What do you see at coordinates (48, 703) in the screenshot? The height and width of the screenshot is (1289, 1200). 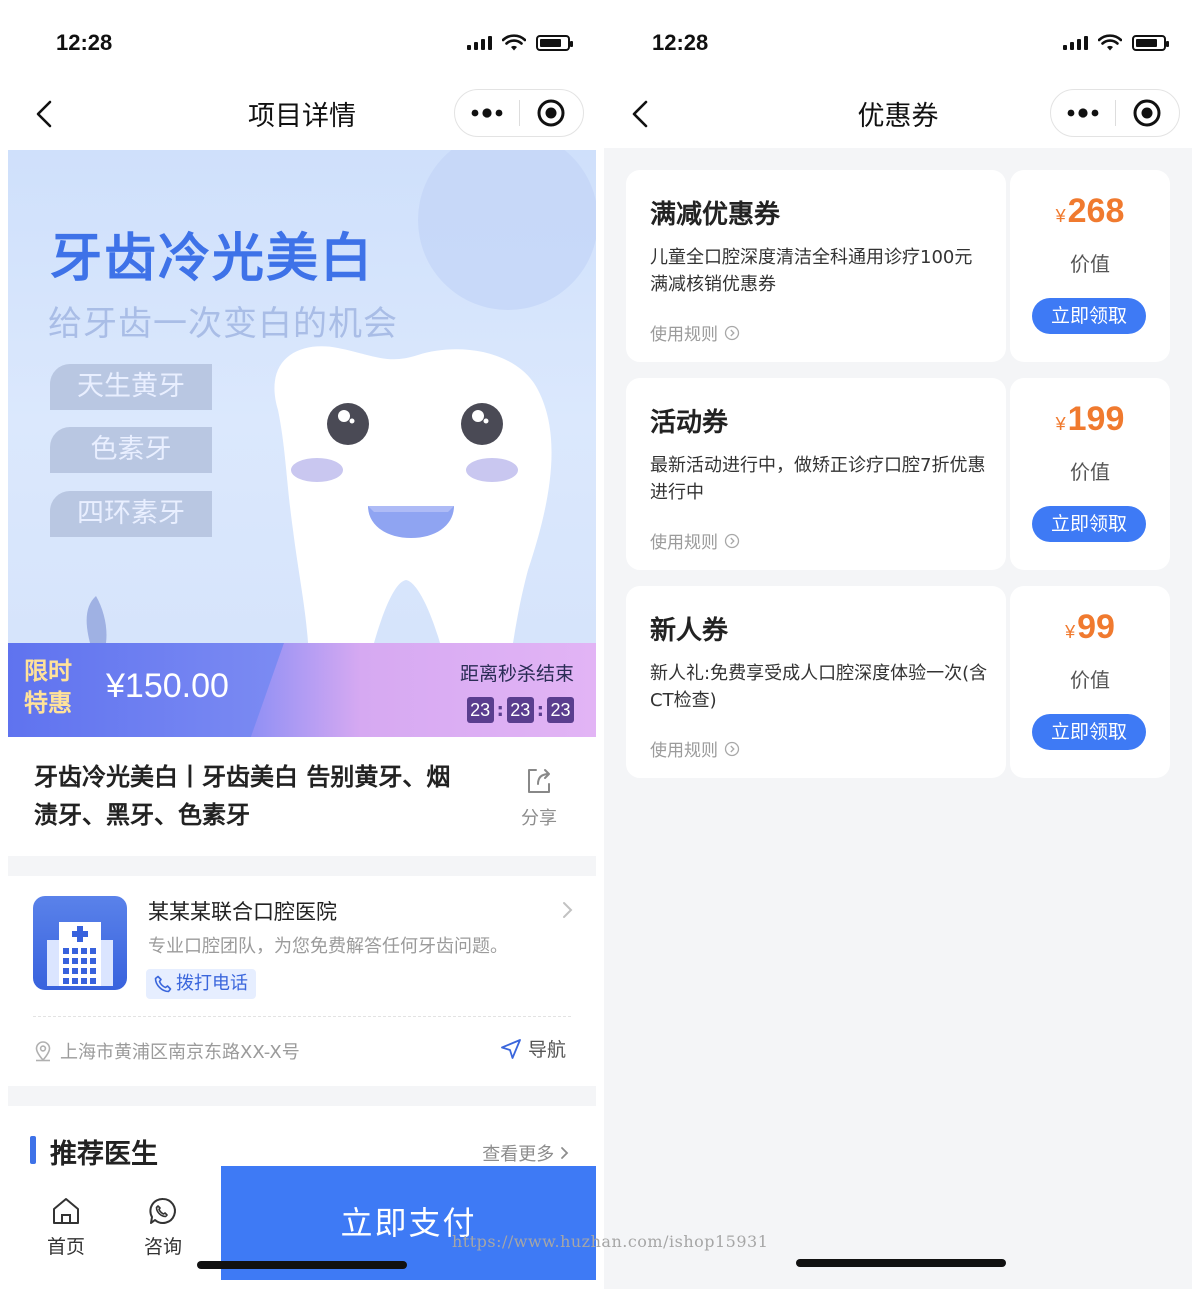 I see `flash-sale-tag-line: 特惠` at bounding box center [48, 703].